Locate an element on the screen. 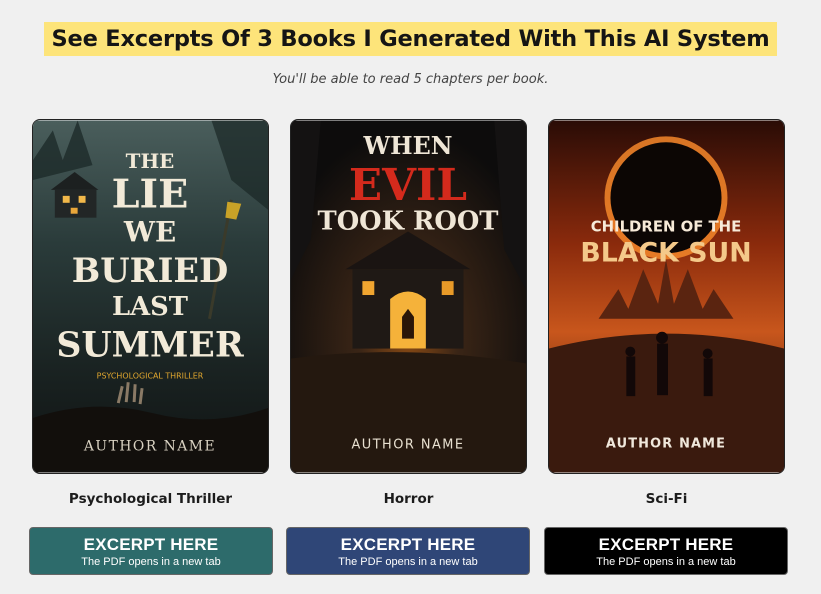  horror-title-line: TOOK ROOT is located at coordinates (408, 222).